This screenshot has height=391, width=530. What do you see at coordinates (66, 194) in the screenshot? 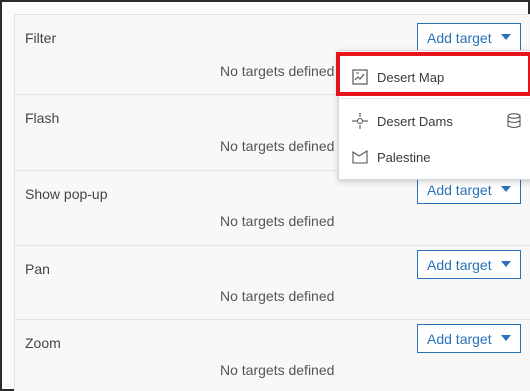
I see `section-title: Show pop-up` at bounding box center [66, 194].